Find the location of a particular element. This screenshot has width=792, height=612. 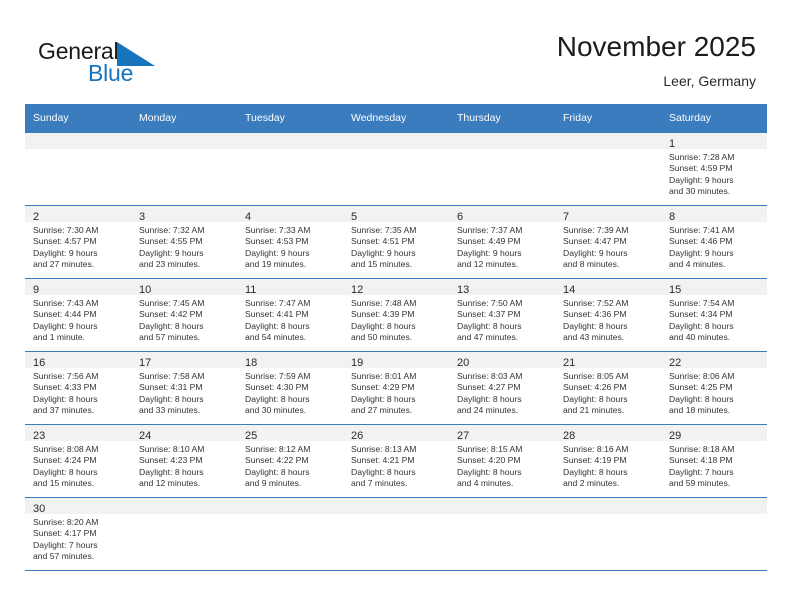

sunset-text: Sunset: 4:17 PM is located at coordinates (65, 533).